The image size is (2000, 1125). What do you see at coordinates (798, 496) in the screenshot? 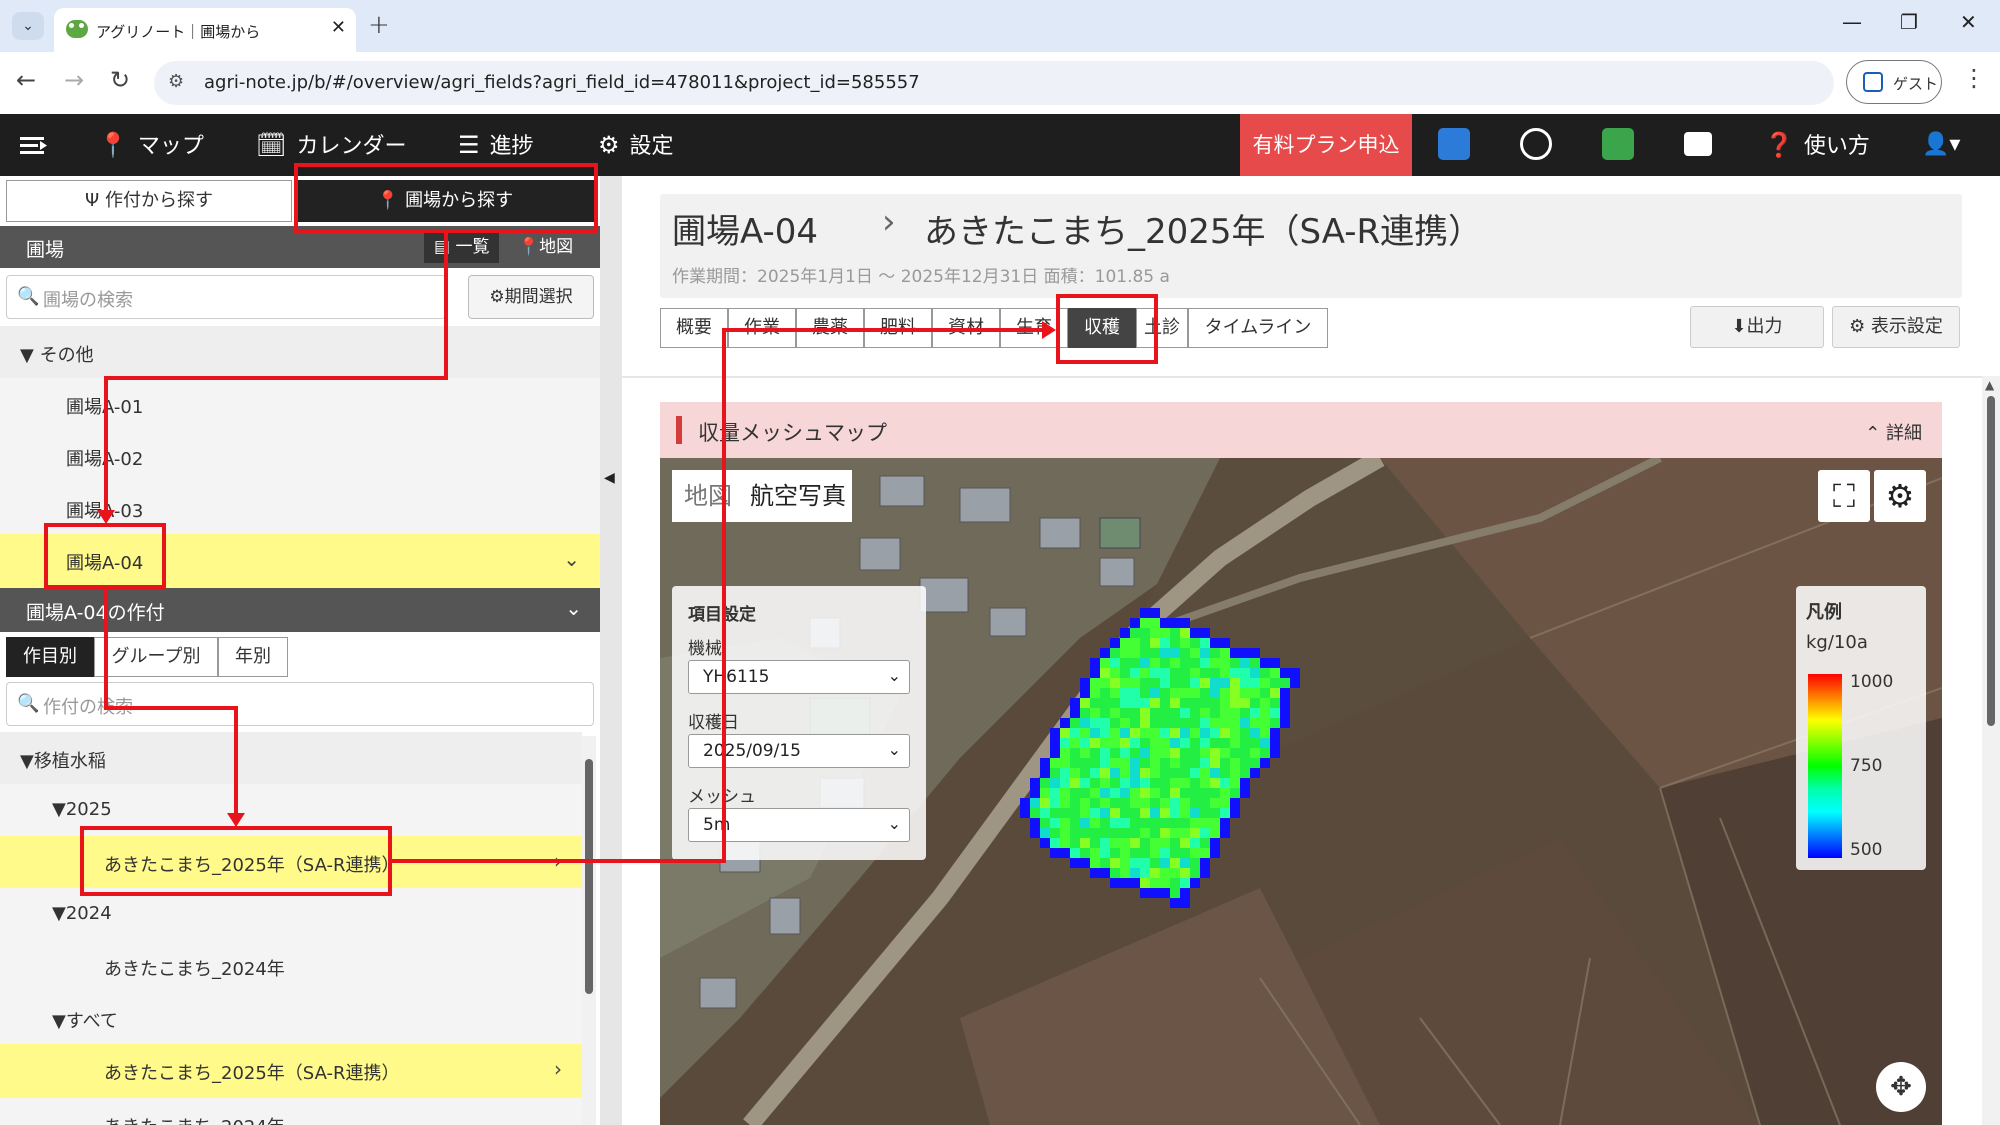
I see `map-tab-aerial: 航空写真` at bounding box center [798, 496].